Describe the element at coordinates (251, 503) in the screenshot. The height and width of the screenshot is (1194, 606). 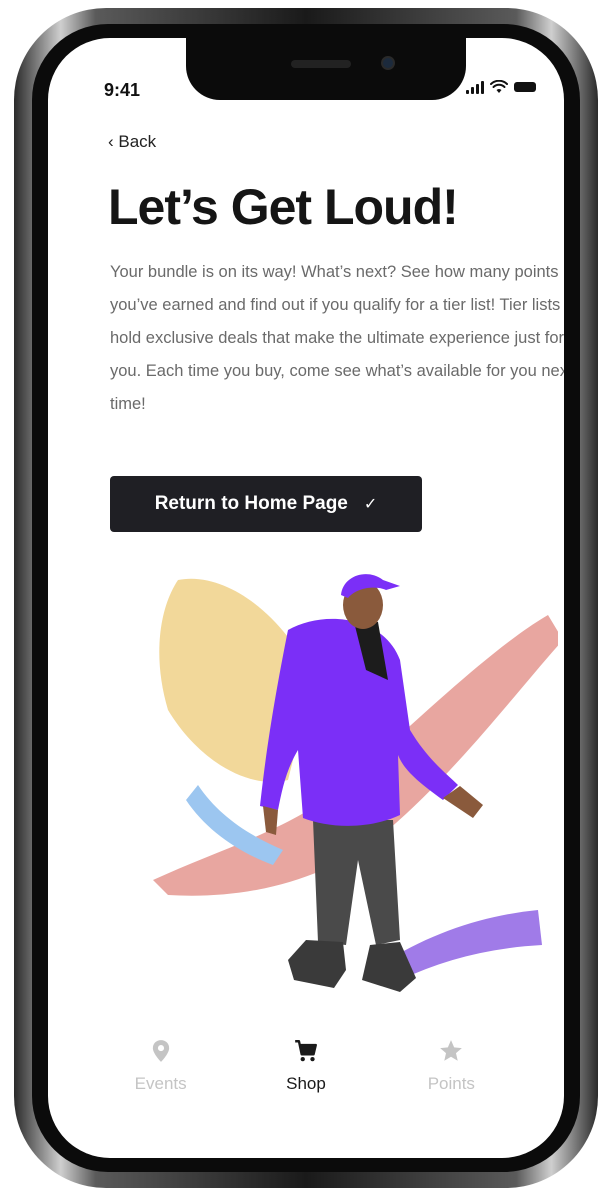
I see `return-home-button-label: Return to Home Page` at that location.